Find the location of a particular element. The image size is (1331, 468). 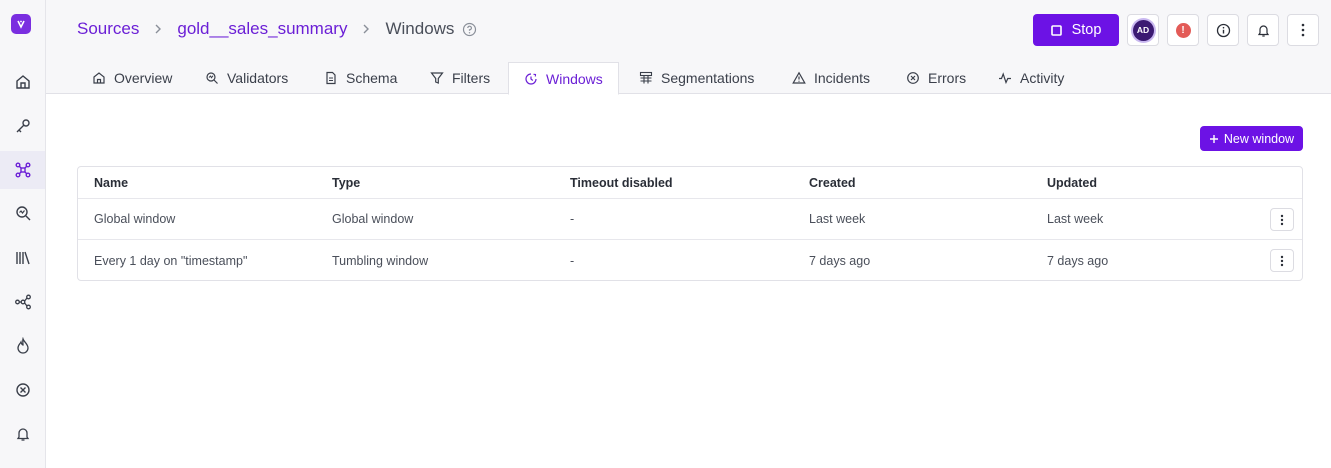

plus-icon is located at coordinates (1213, 138).